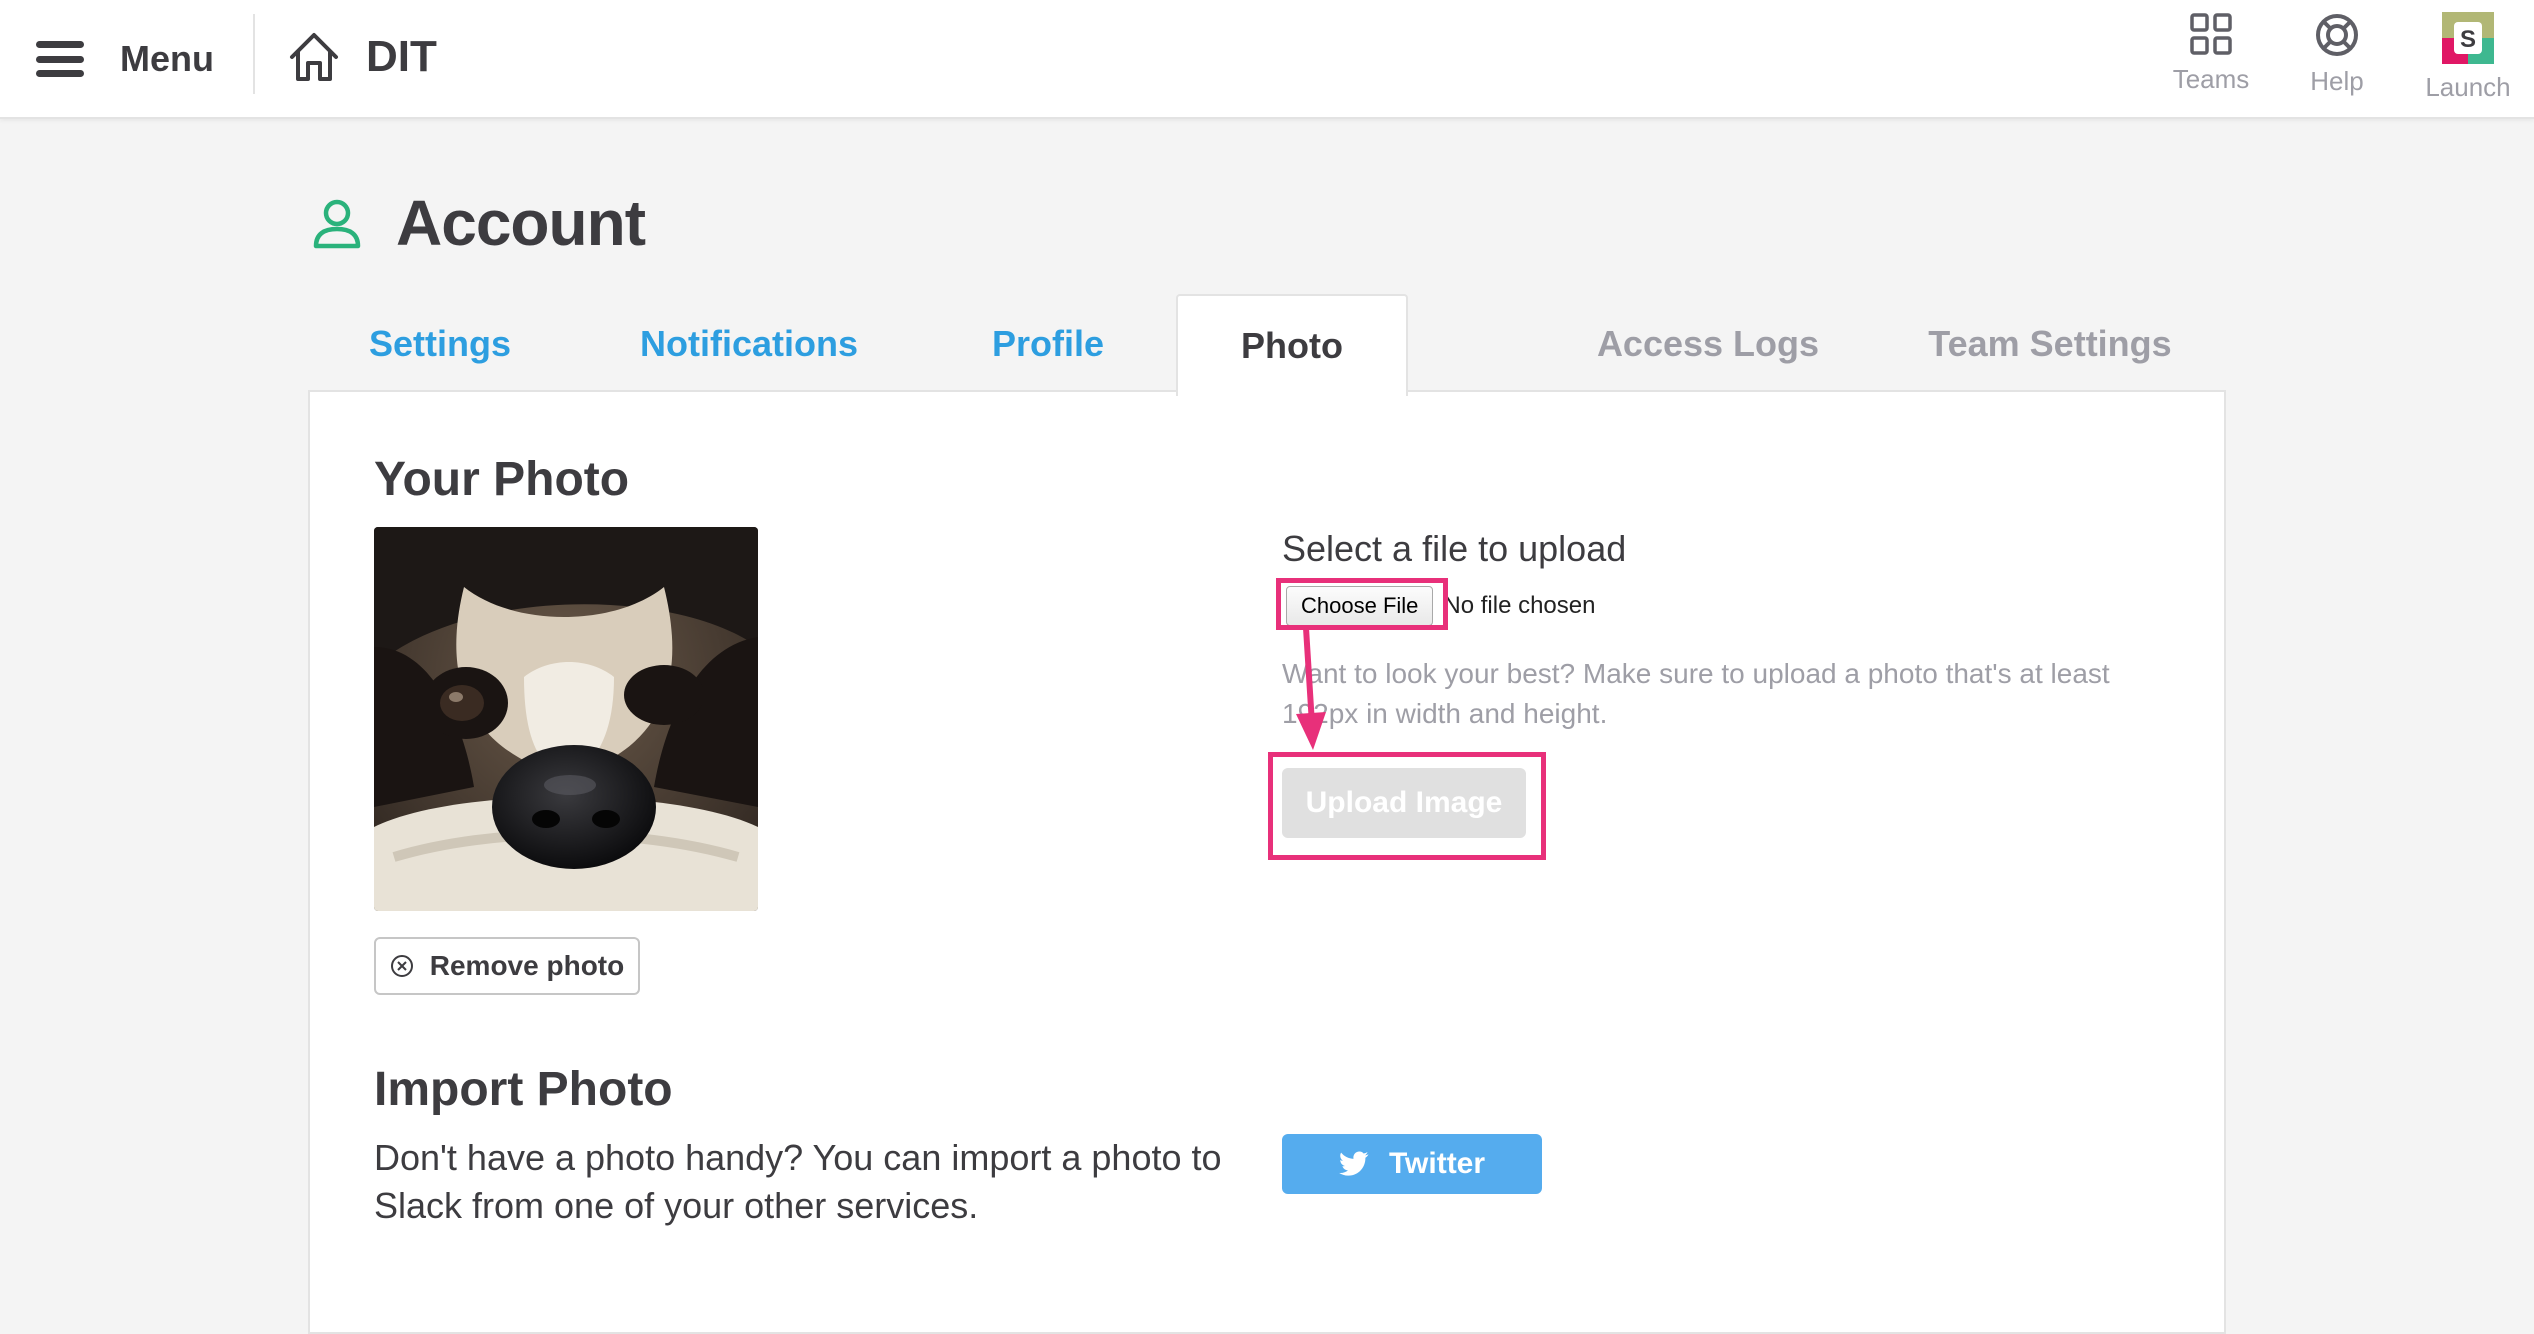 This screenshot has width=2534, height=1334. I want to click on teams-nav-button: Teams, so click(2211, 53).